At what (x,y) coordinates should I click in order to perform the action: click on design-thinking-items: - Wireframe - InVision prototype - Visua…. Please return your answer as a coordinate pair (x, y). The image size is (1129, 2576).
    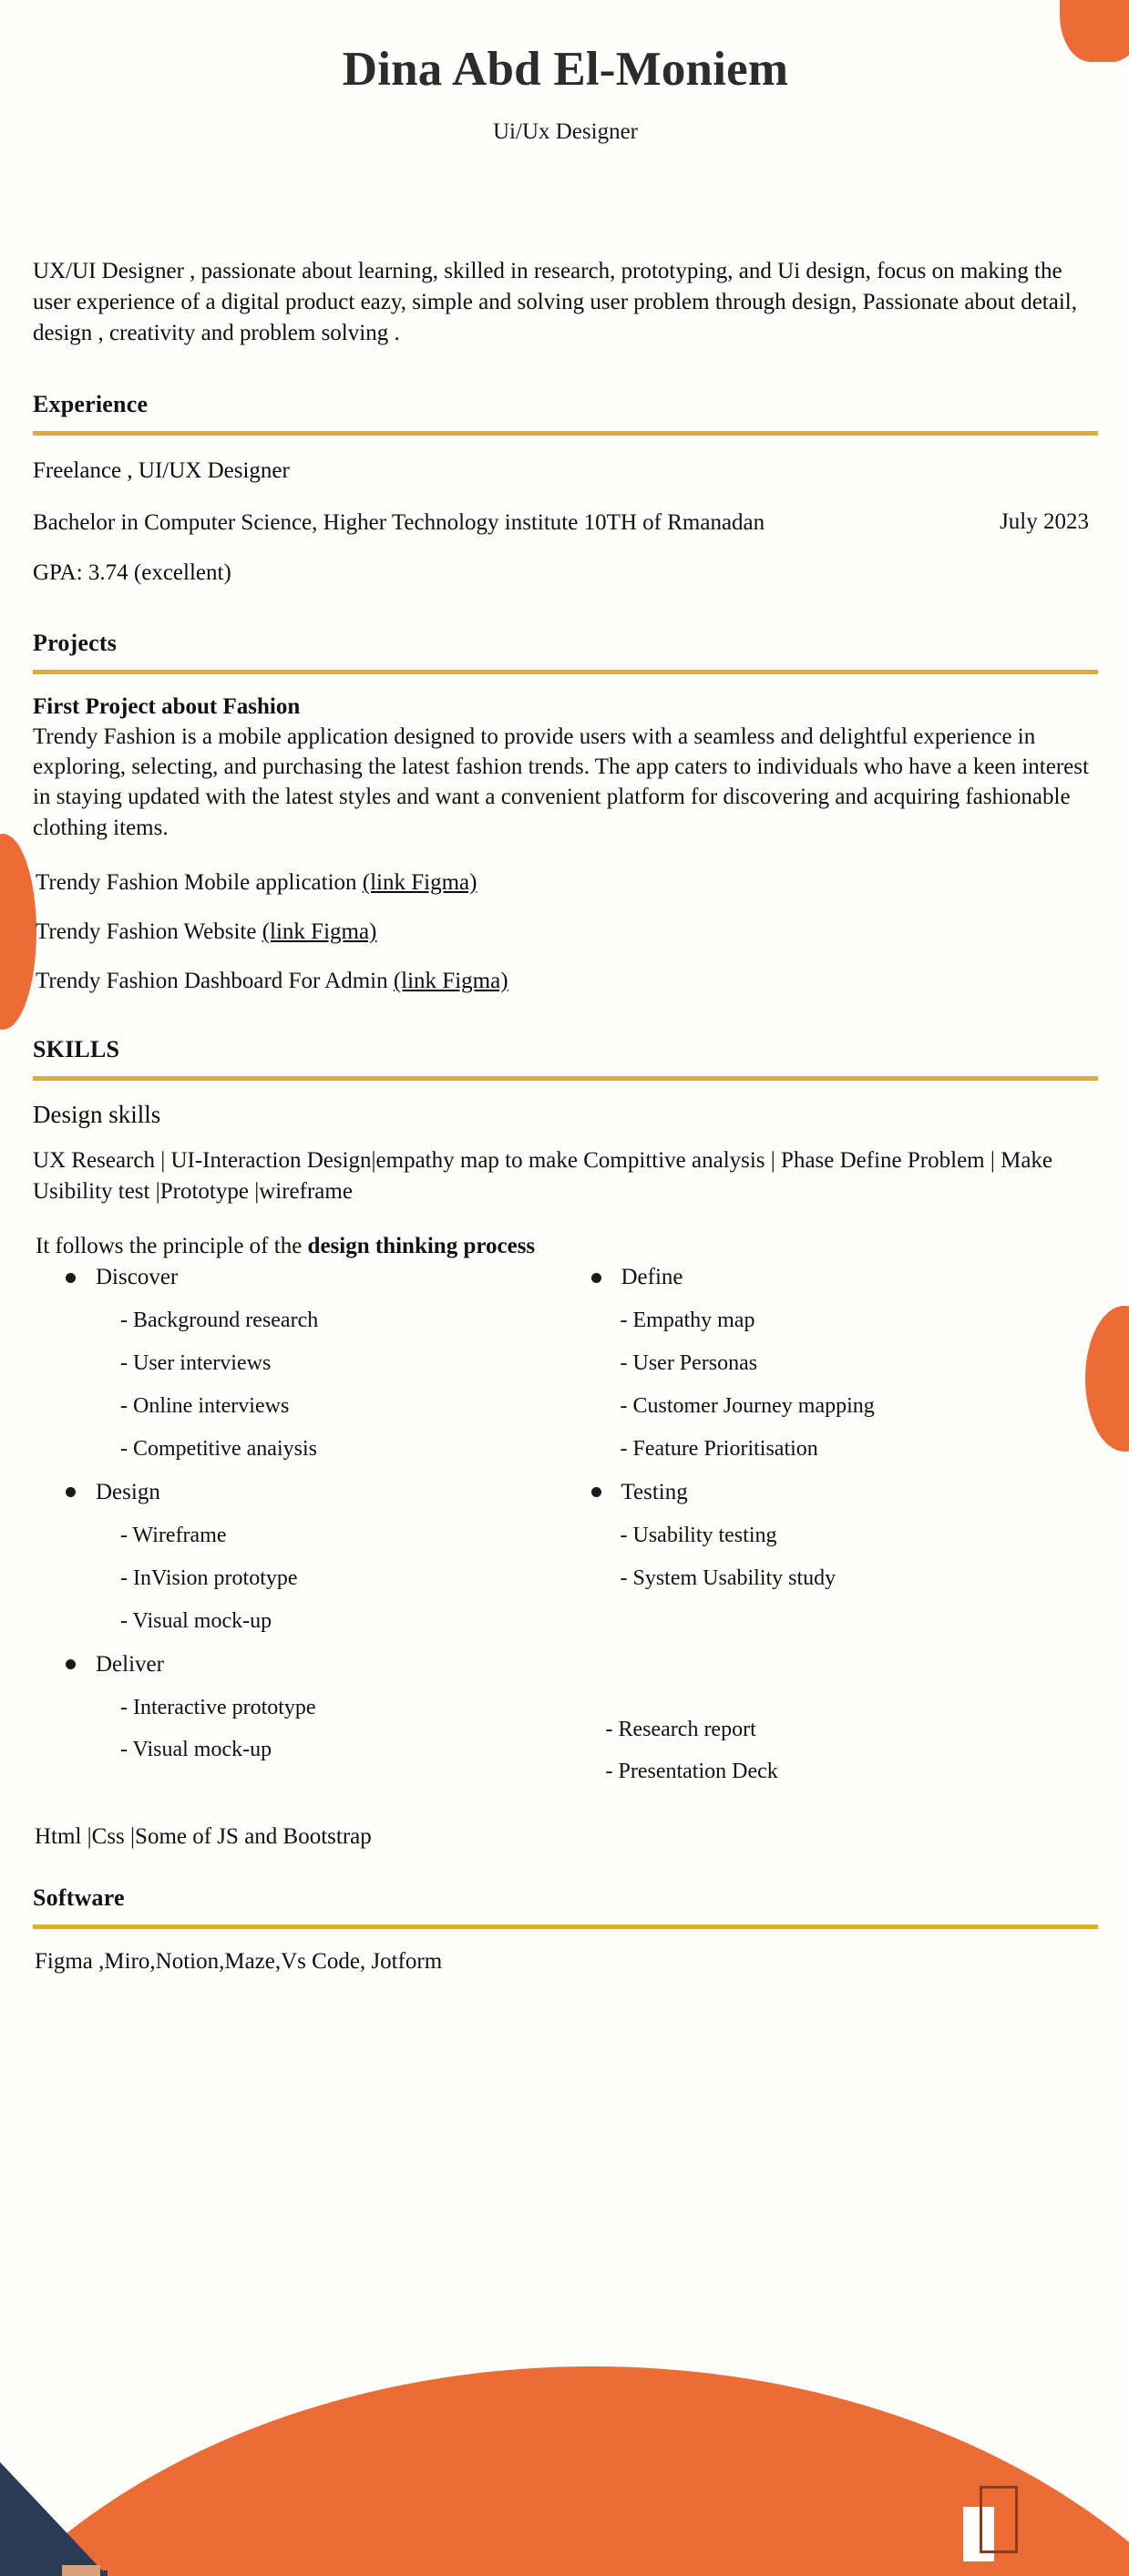
    Looking at the image, I should click on (299, 1579).